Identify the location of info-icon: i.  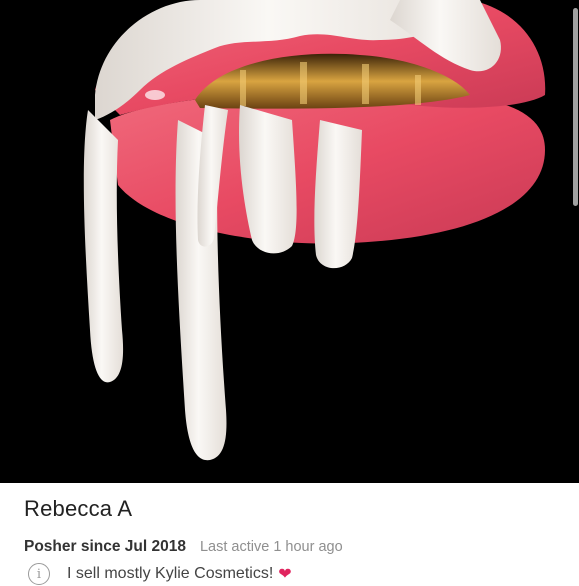
(39, 574).